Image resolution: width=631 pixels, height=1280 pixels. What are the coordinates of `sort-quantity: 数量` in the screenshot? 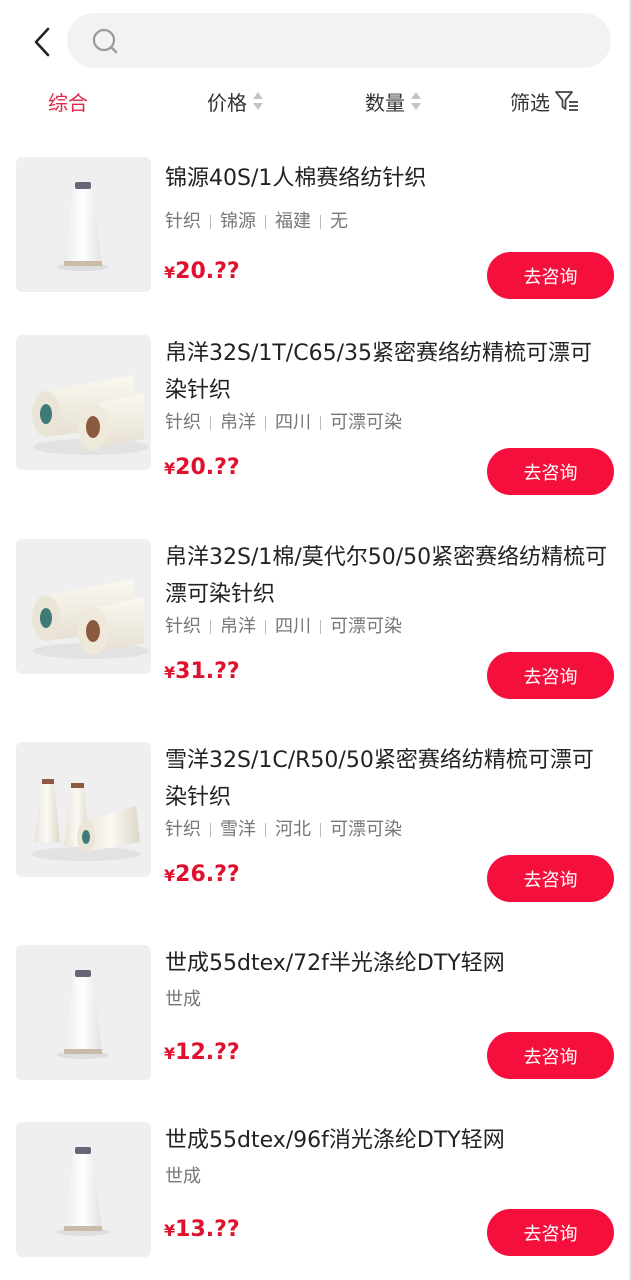 It's located at (393, 101).